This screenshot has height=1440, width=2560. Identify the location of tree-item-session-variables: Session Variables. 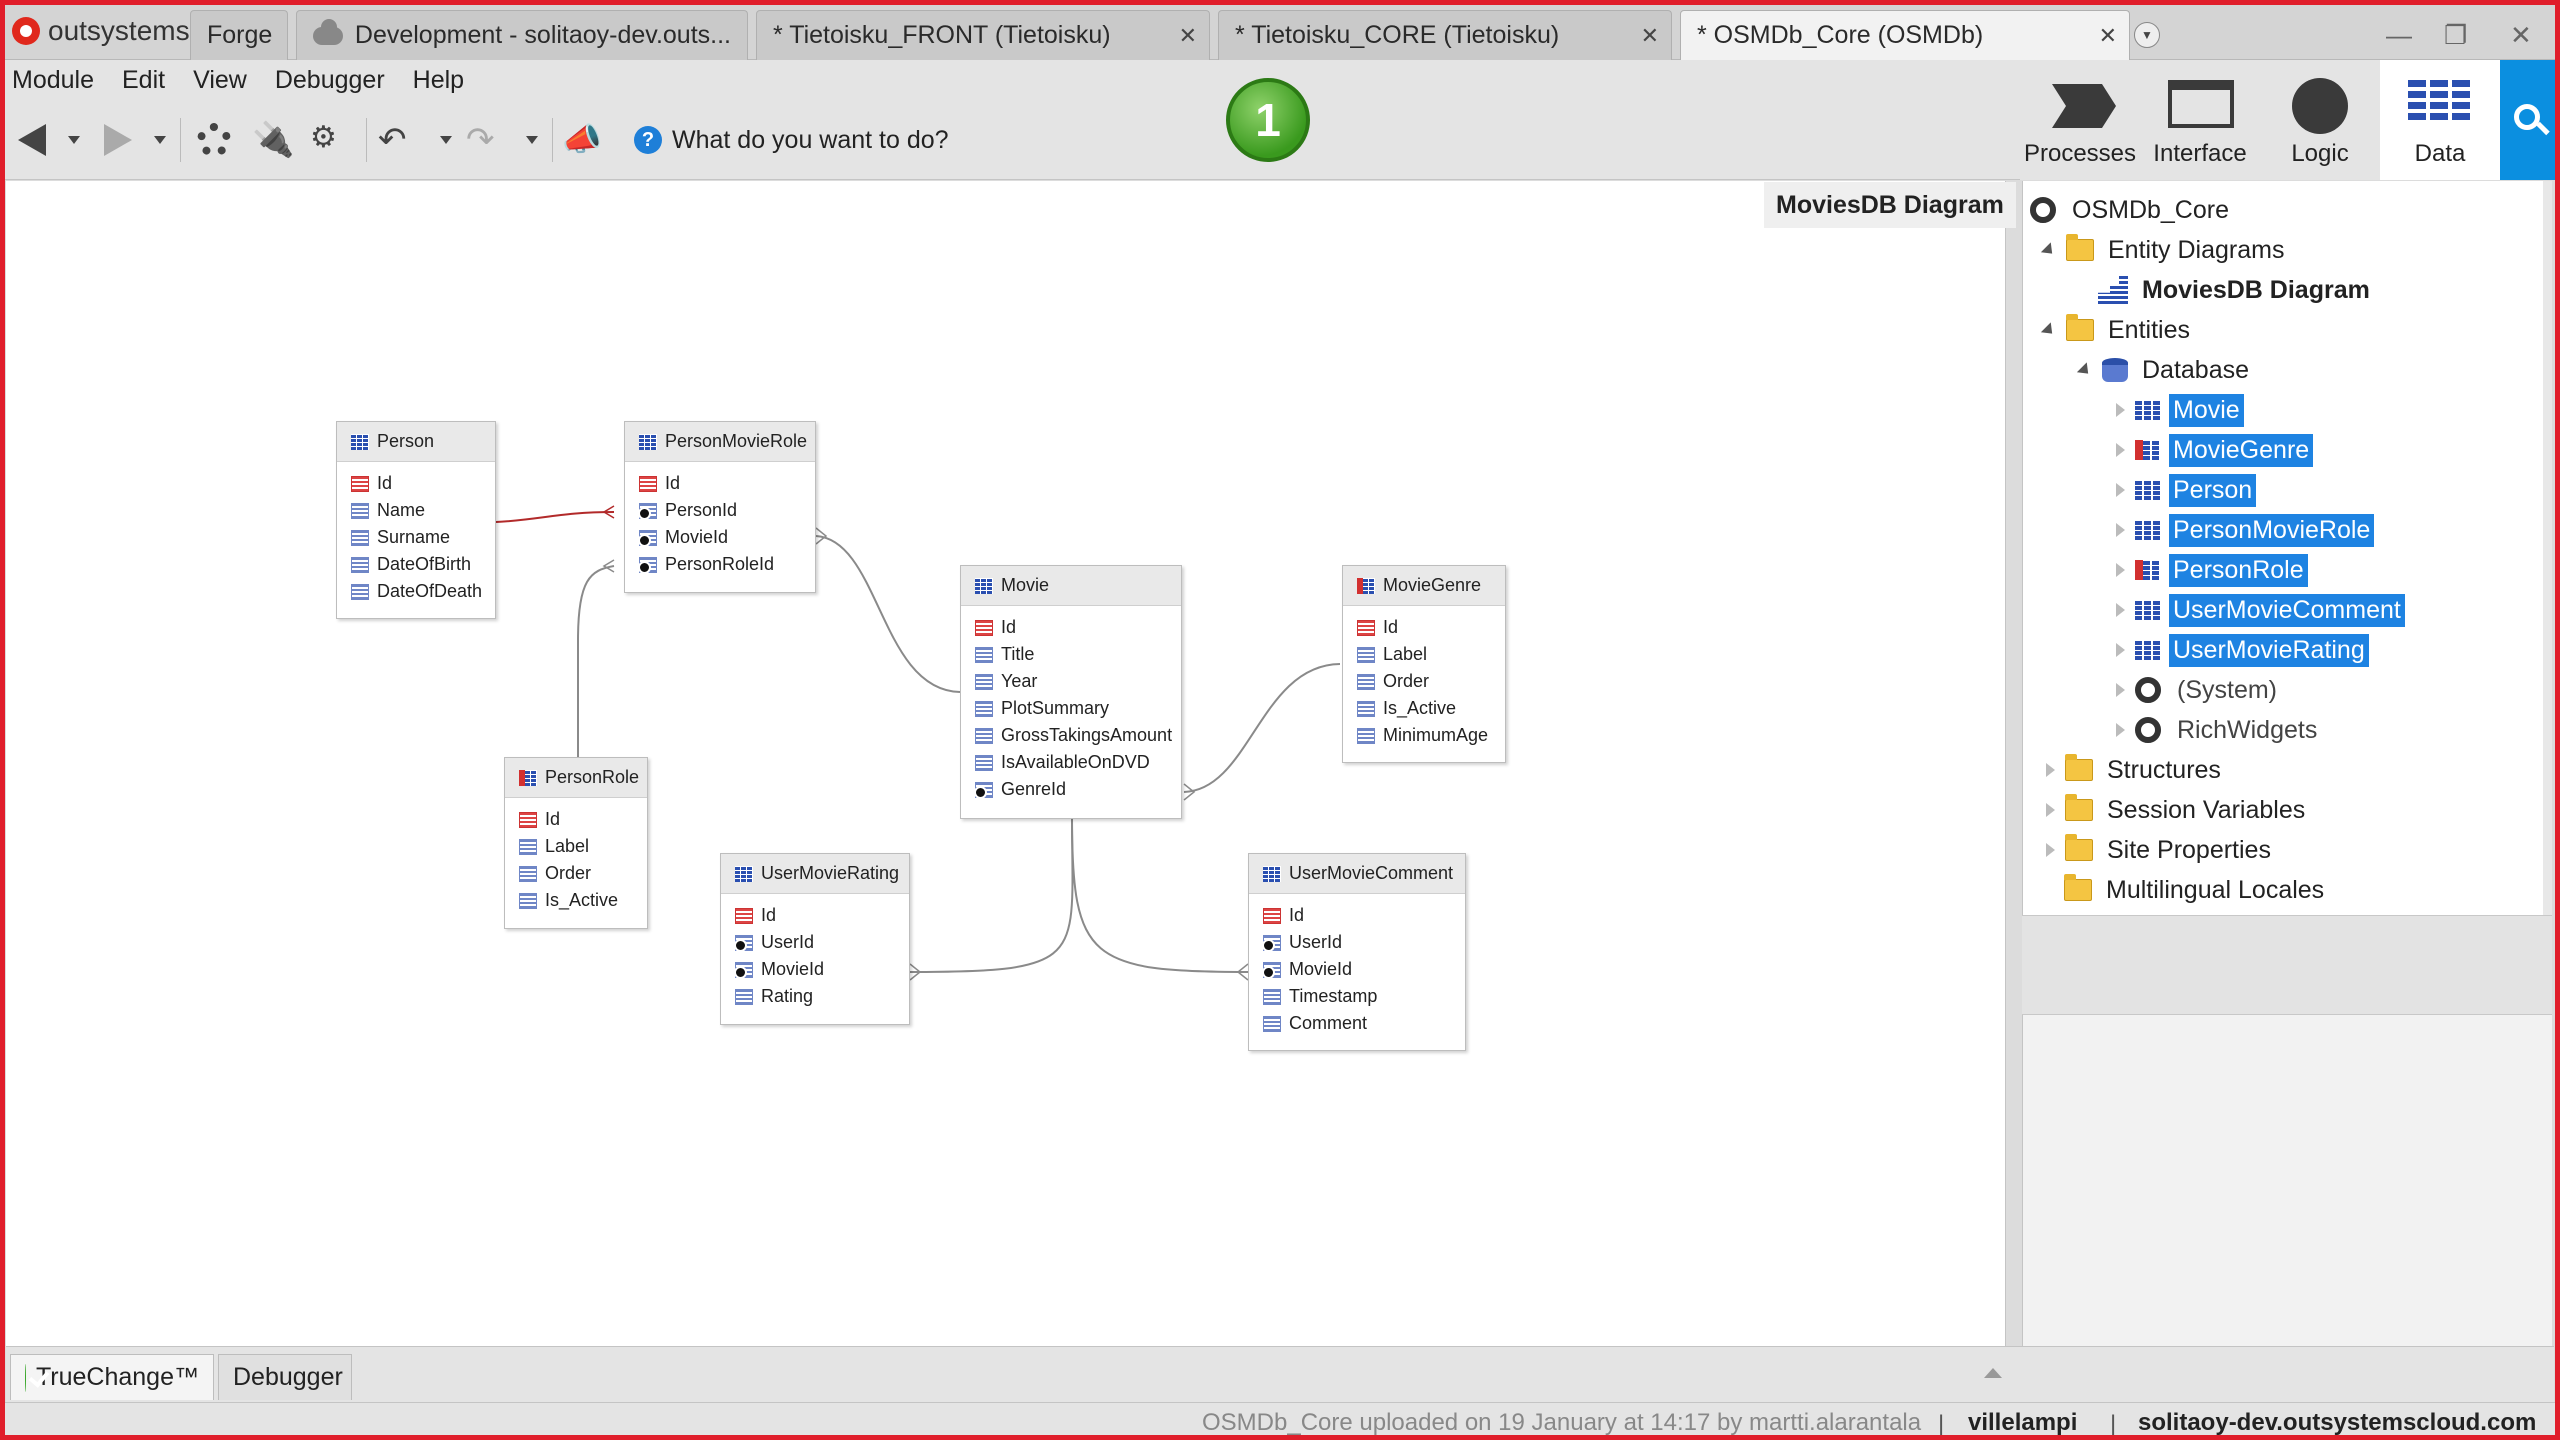
(2177, 810).